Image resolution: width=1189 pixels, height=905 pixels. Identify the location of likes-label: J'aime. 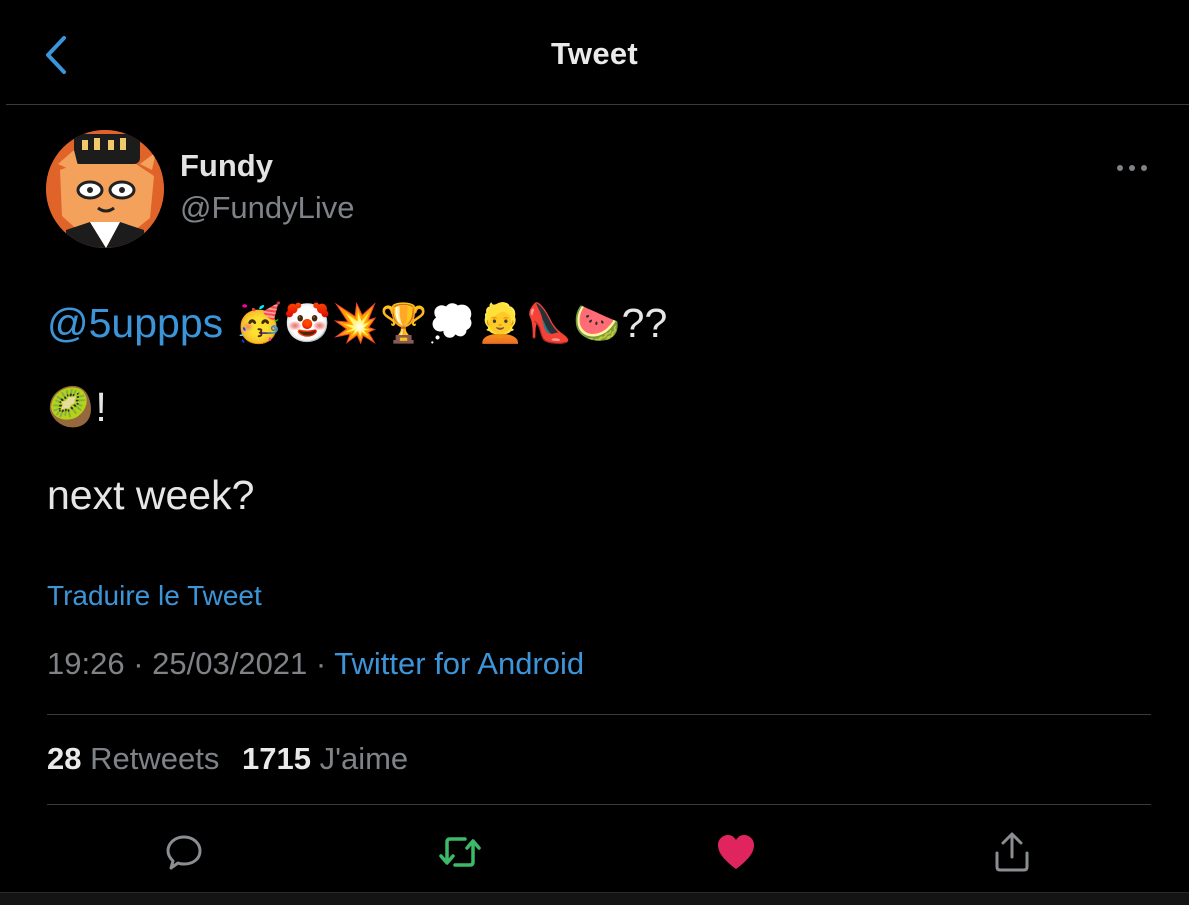
(364, 758).